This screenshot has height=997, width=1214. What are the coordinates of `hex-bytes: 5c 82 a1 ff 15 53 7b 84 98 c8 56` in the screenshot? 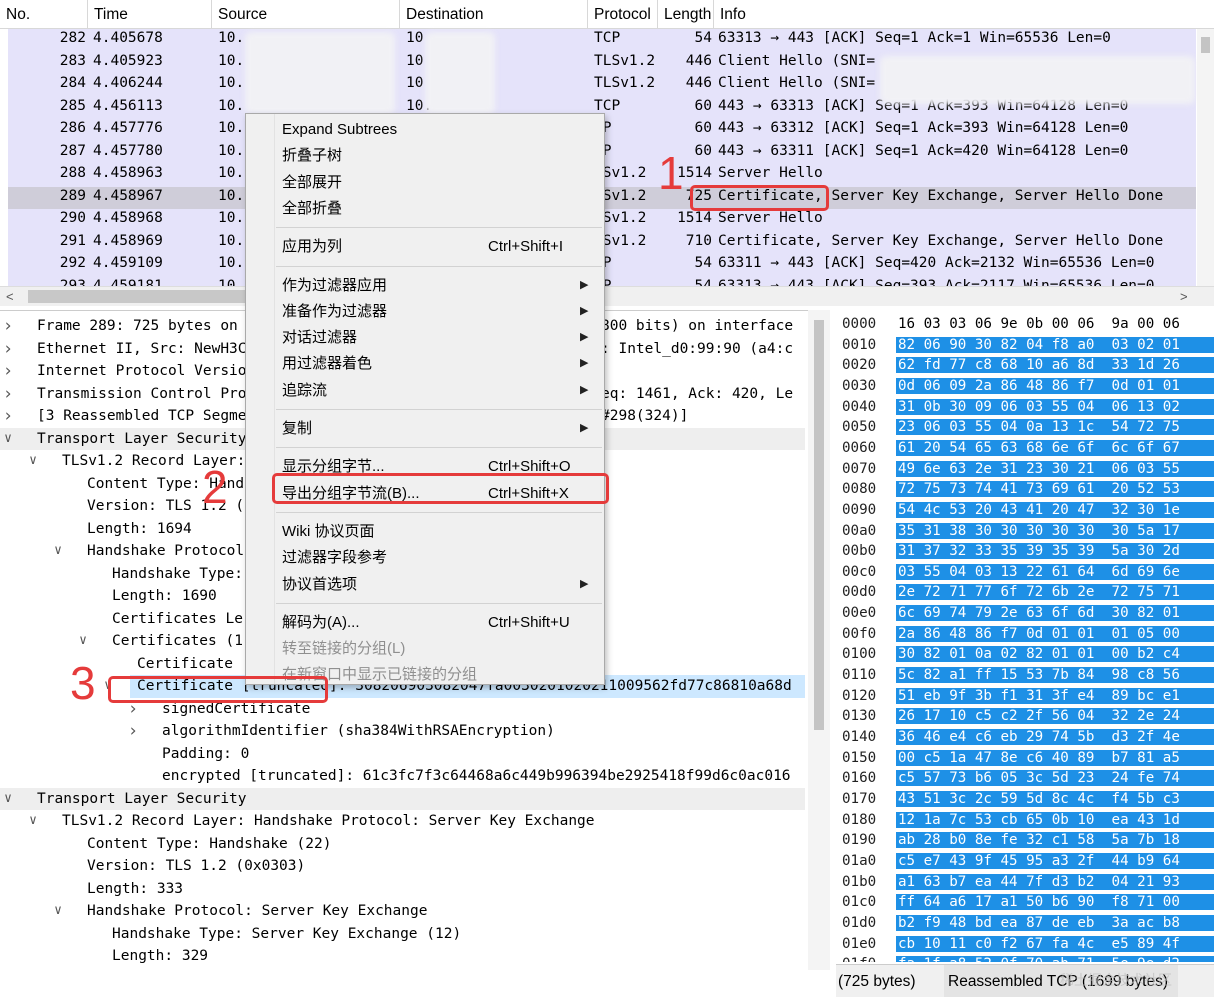 It's located at (1055, 675).